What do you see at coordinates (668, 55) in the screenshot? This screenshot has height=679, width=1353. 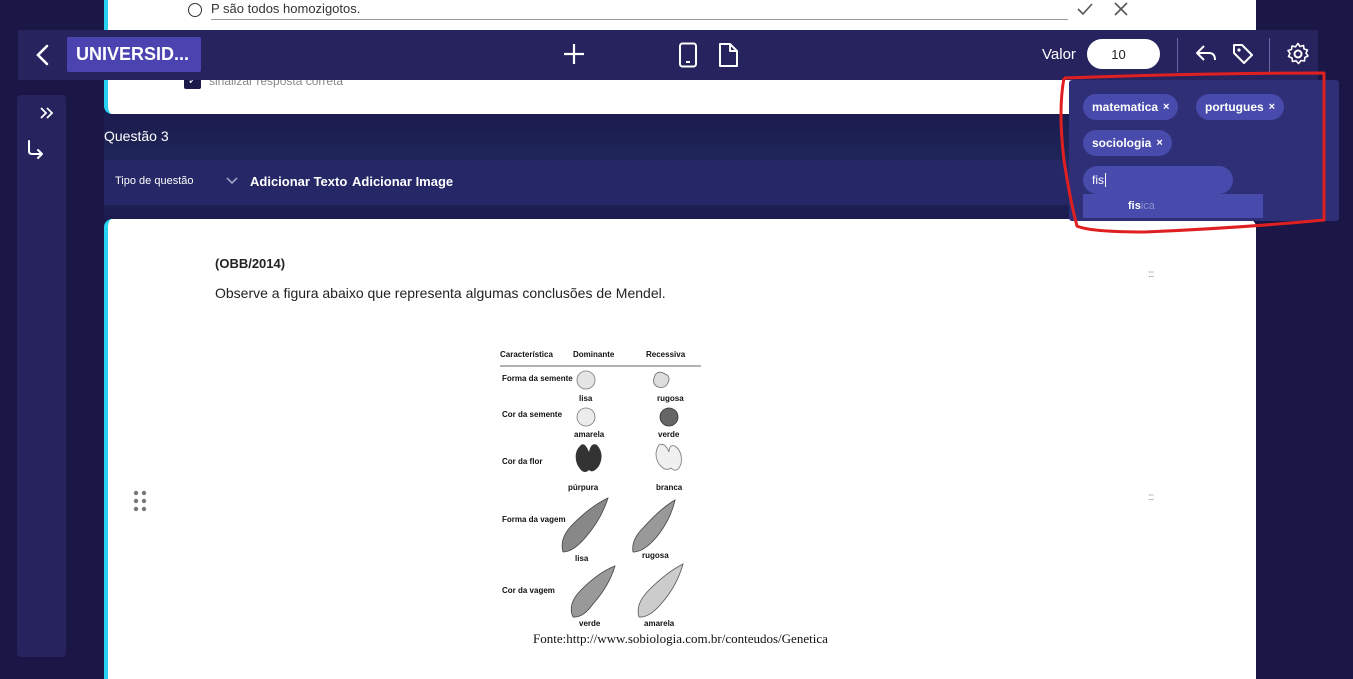 I see `top-toolbar: UNIVERSID... Valor 10` at bounding box center [668, 55].